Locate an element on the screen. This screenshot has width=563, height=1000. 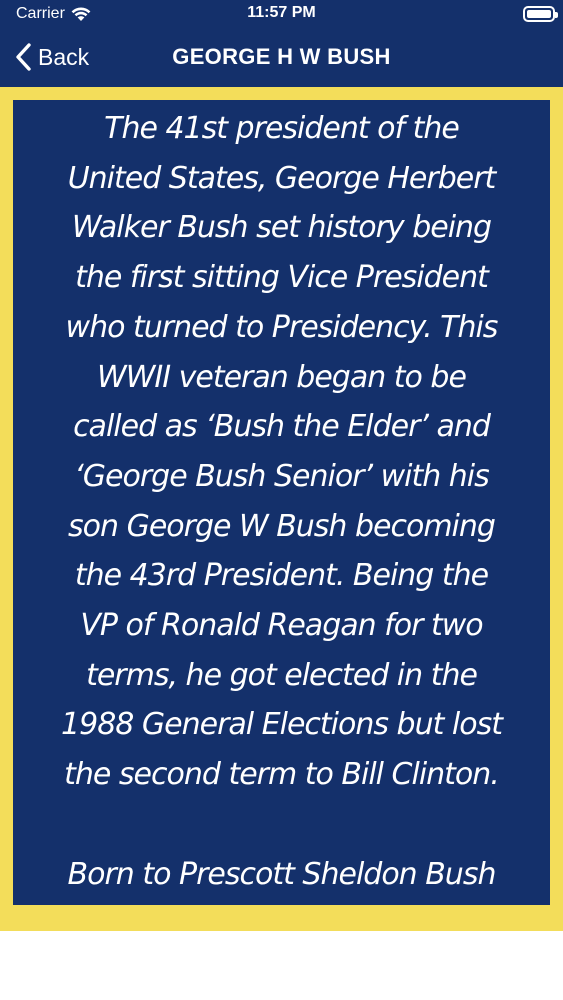
page-title: GEORGE H W BUSH is located at coordinates (281, 56).